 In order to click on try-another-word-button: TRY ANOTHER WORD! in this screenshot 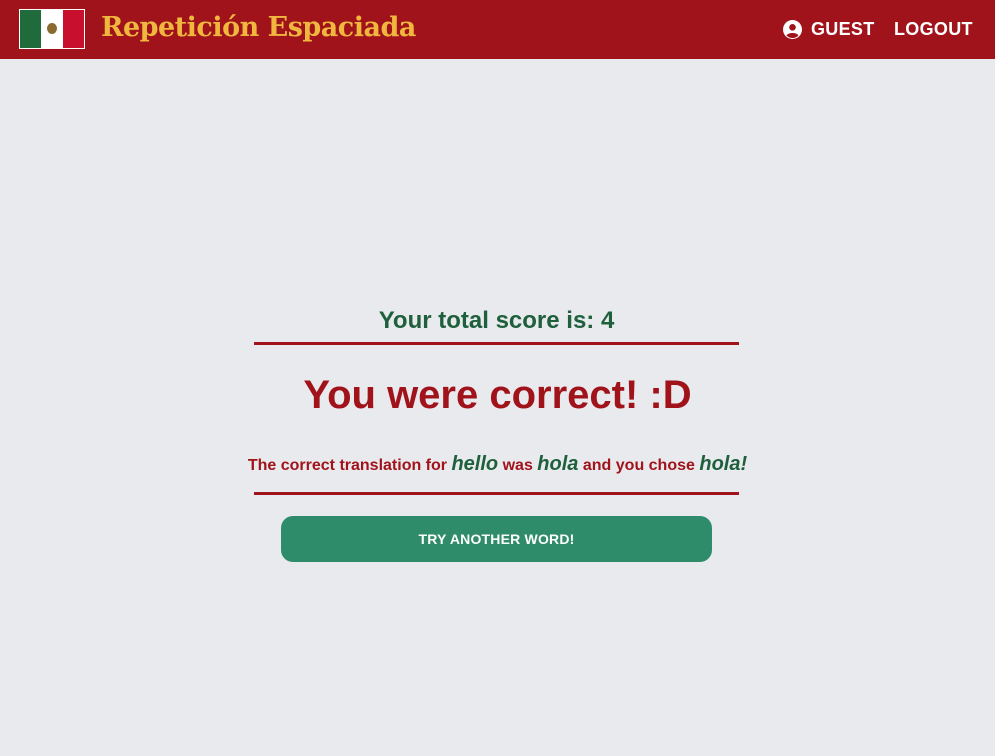, I will do `click(496, 539)`.